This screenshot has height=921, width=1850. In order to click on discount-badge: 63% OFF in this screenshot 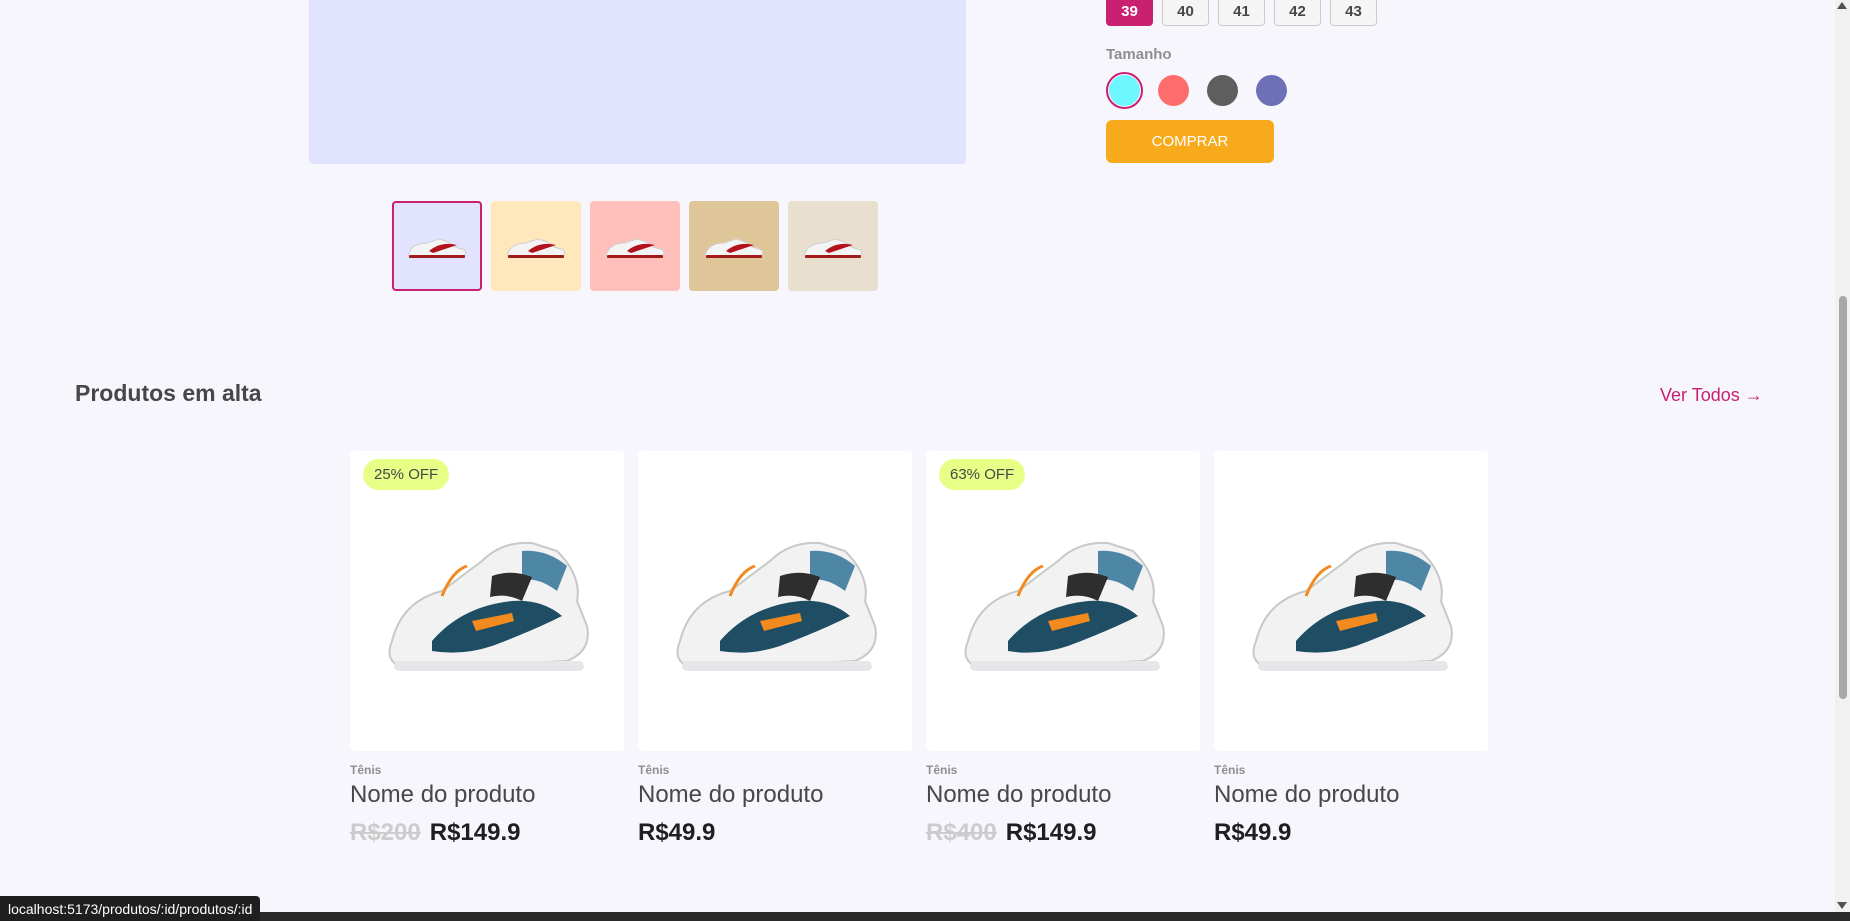, I will do `click(982, 474)`.